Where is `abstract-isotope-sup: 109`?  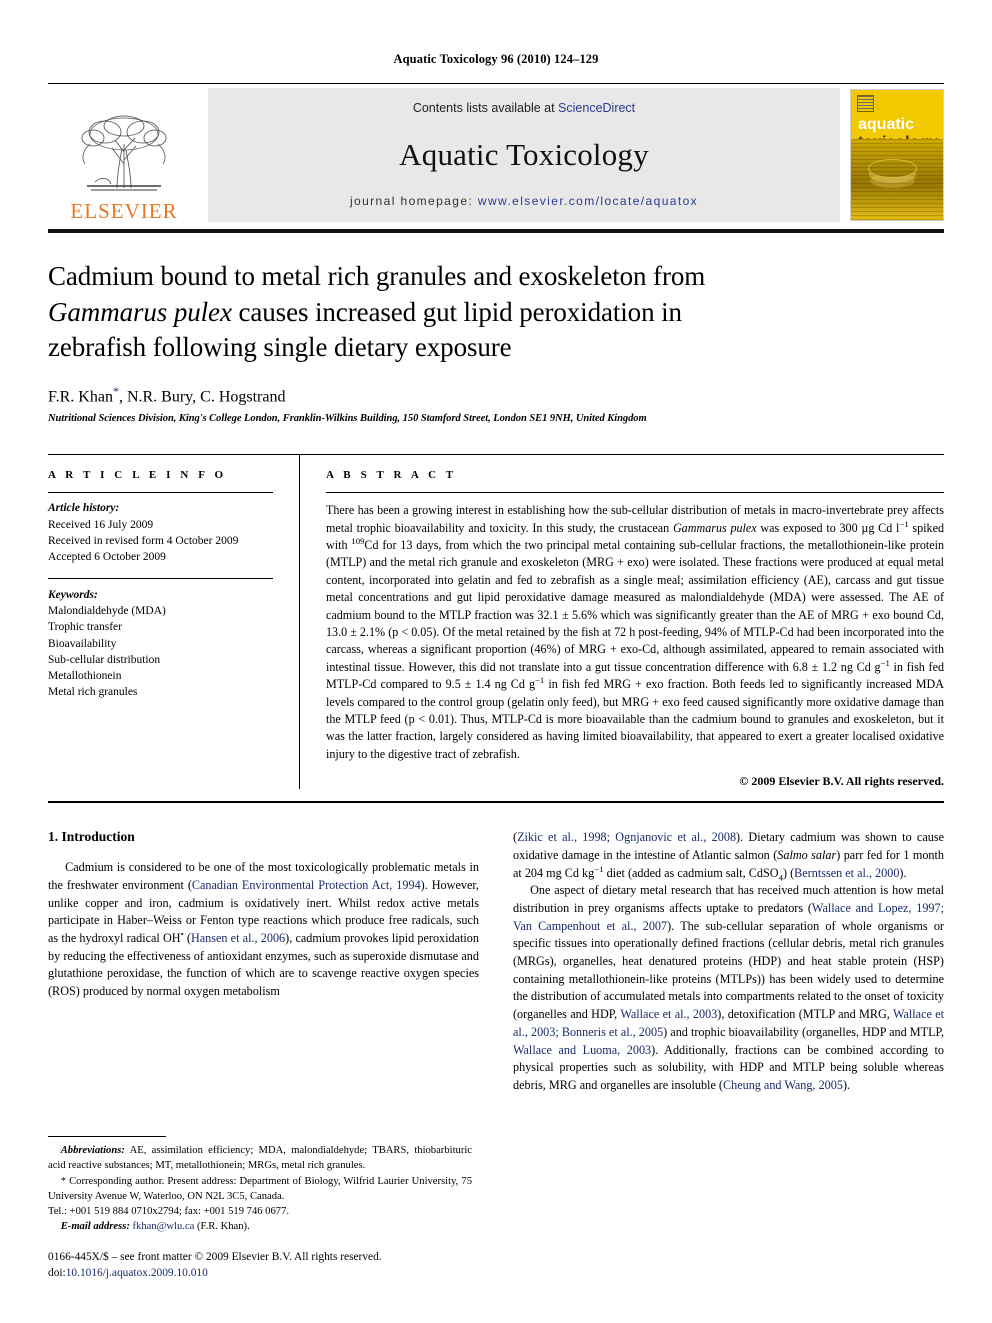 abstract-isotope-sup: 109 is located at coordinates (358, 540).